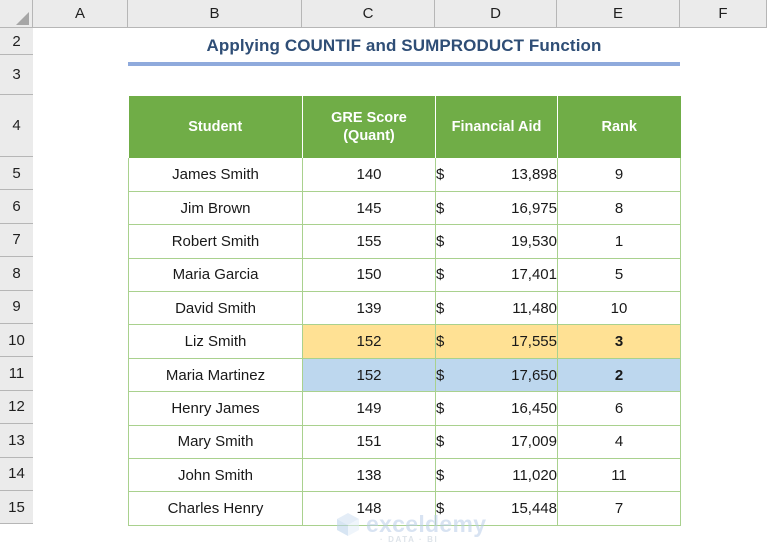 The height and width of the screenshot is (551, 767). I want to click on cell-financial-aid: $17,650, so click(496, 375).